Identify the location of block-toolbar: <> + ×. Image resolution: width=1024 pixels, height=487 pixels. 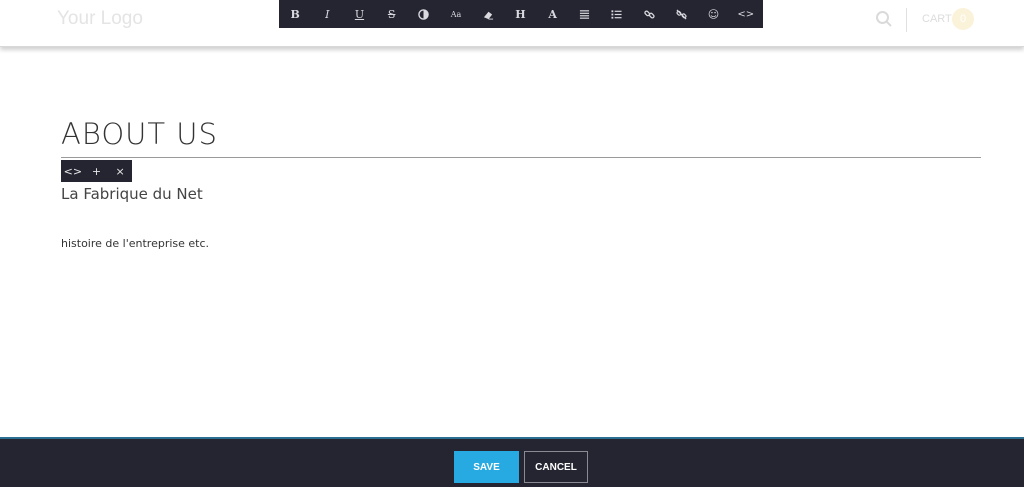
(96, 171).